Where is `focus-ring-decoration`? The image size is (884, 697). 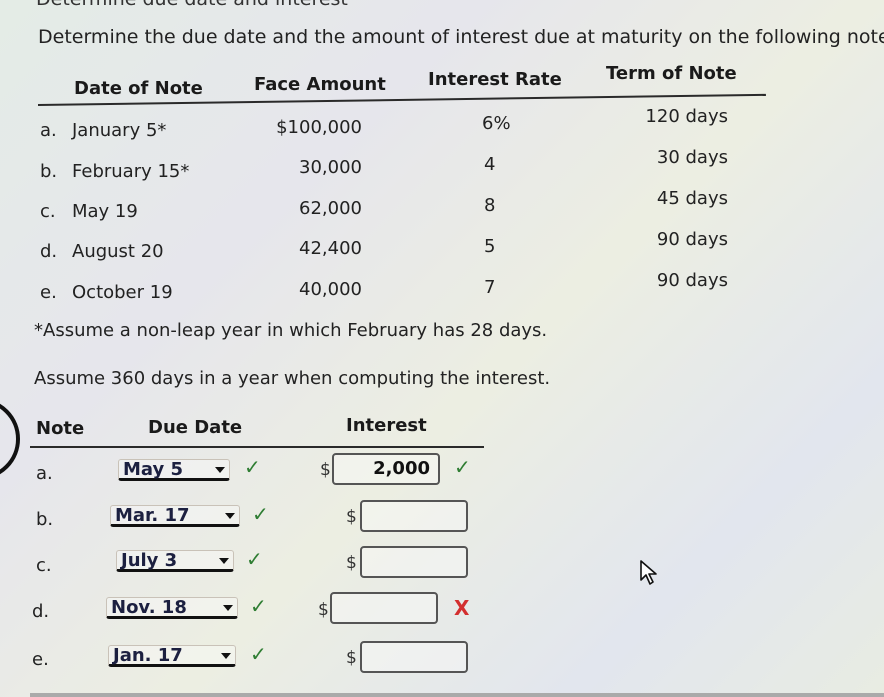
focus-ring-decoration is located at coordinates (10, 439).